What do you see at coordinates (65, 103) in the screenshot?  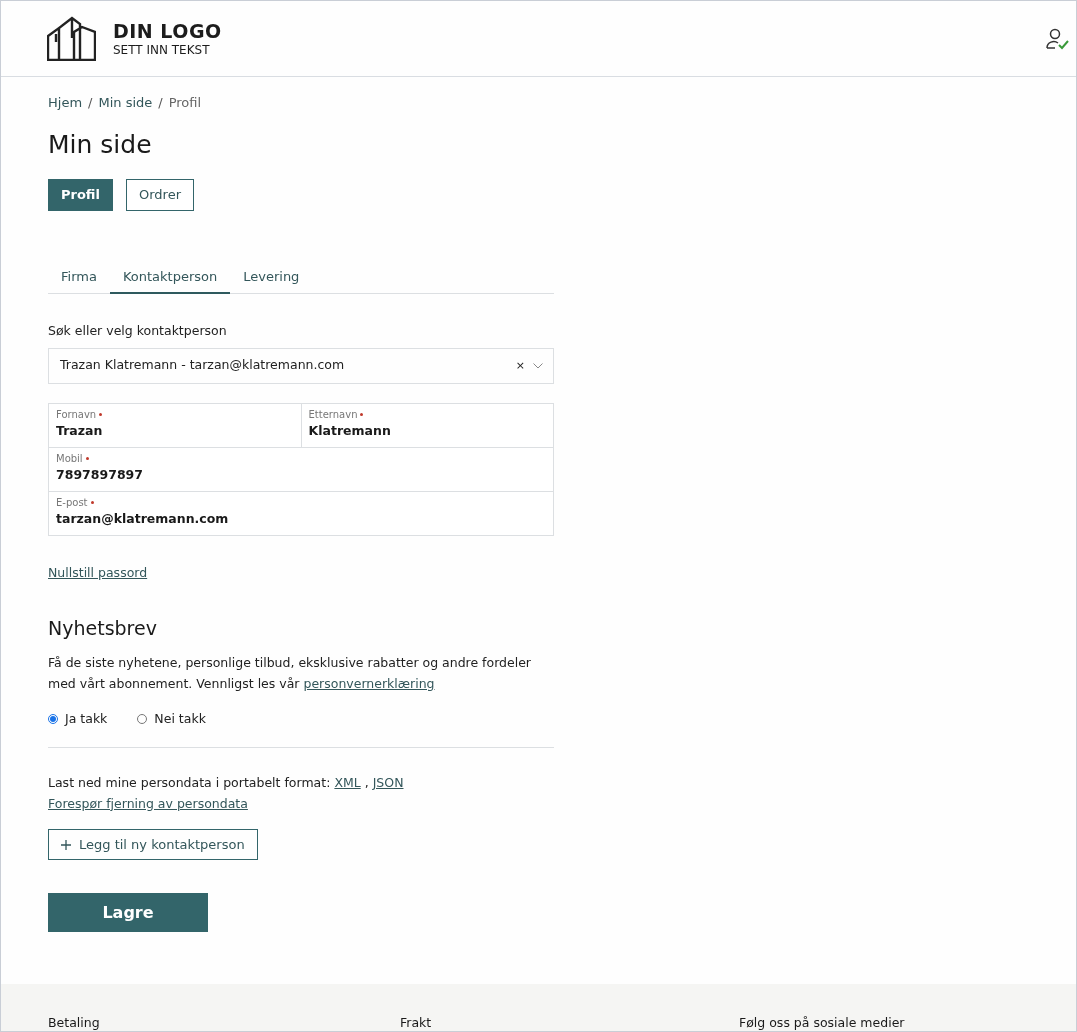 I see `breadcrumb-link: Hjem` at bounding box center [65, 103].